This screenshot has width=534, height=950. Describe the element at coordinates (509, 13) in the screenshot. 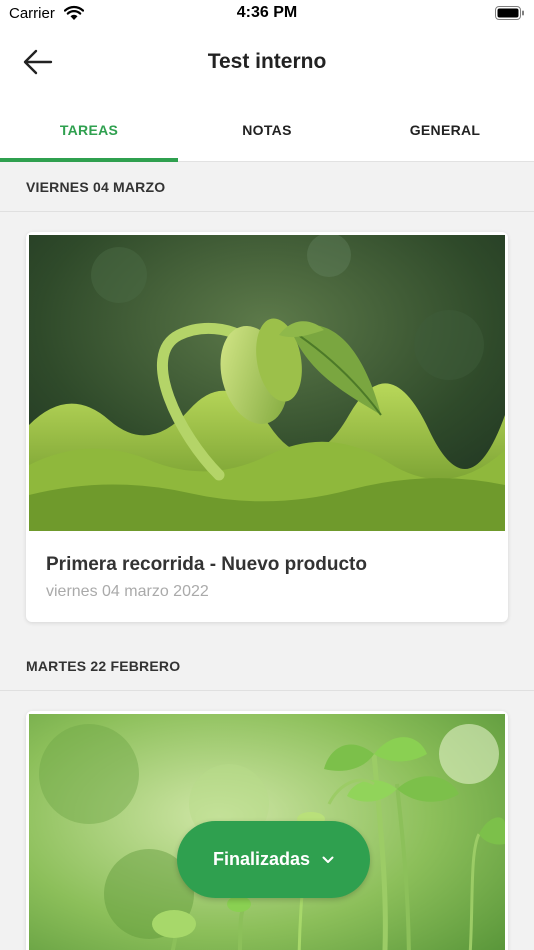

I see `battery-icon` at that location.